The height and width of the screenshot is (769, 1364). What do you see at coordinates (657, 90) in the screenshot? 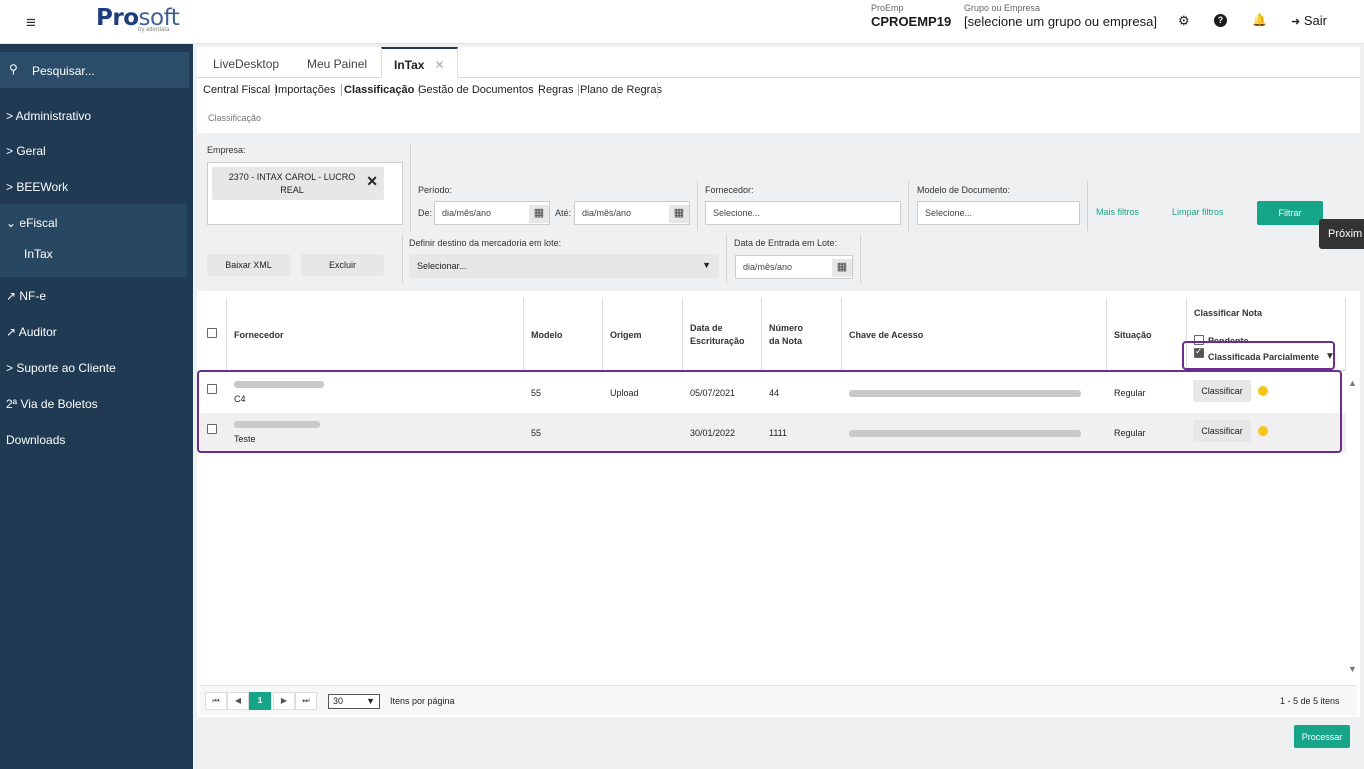
I see `subnav-divider` at bounding box center [657, 90].